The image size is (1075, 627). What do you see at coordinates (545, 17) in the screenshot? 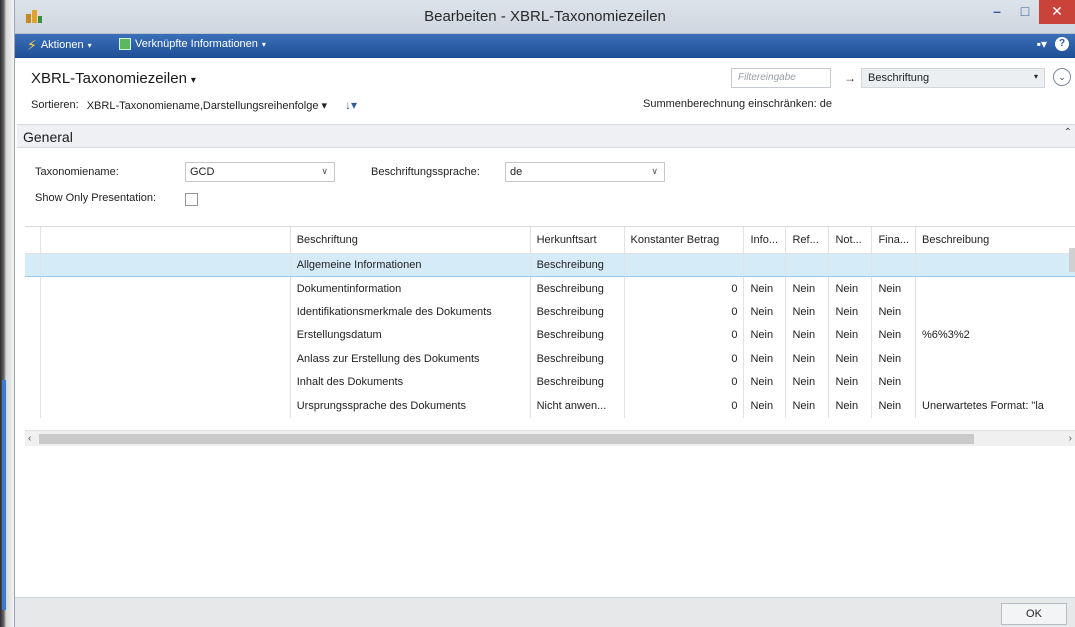
I see `title-bar: Bearbeiten - XBRL-Taxonomiezeilen – □ ✕` at bounding box center [545, 17].